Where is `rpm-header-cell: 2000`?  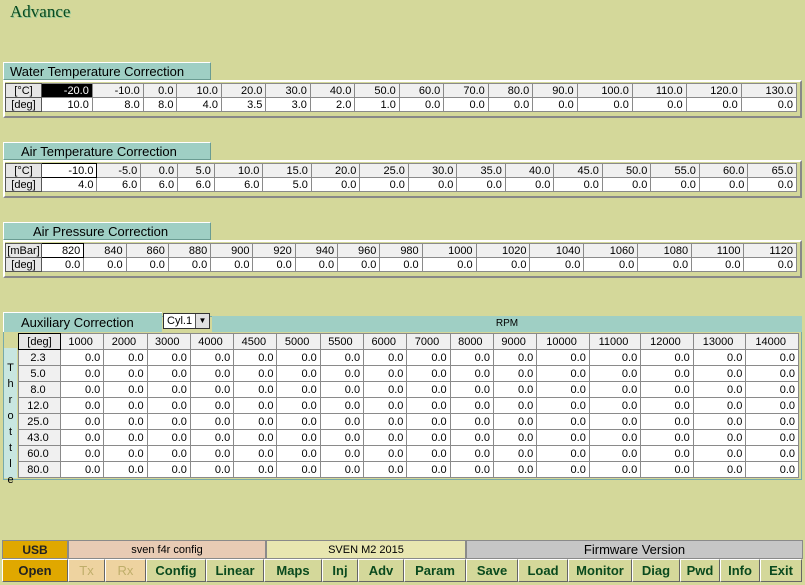
rpm-header-cell: 2000 is located at coordinates (125, 341).